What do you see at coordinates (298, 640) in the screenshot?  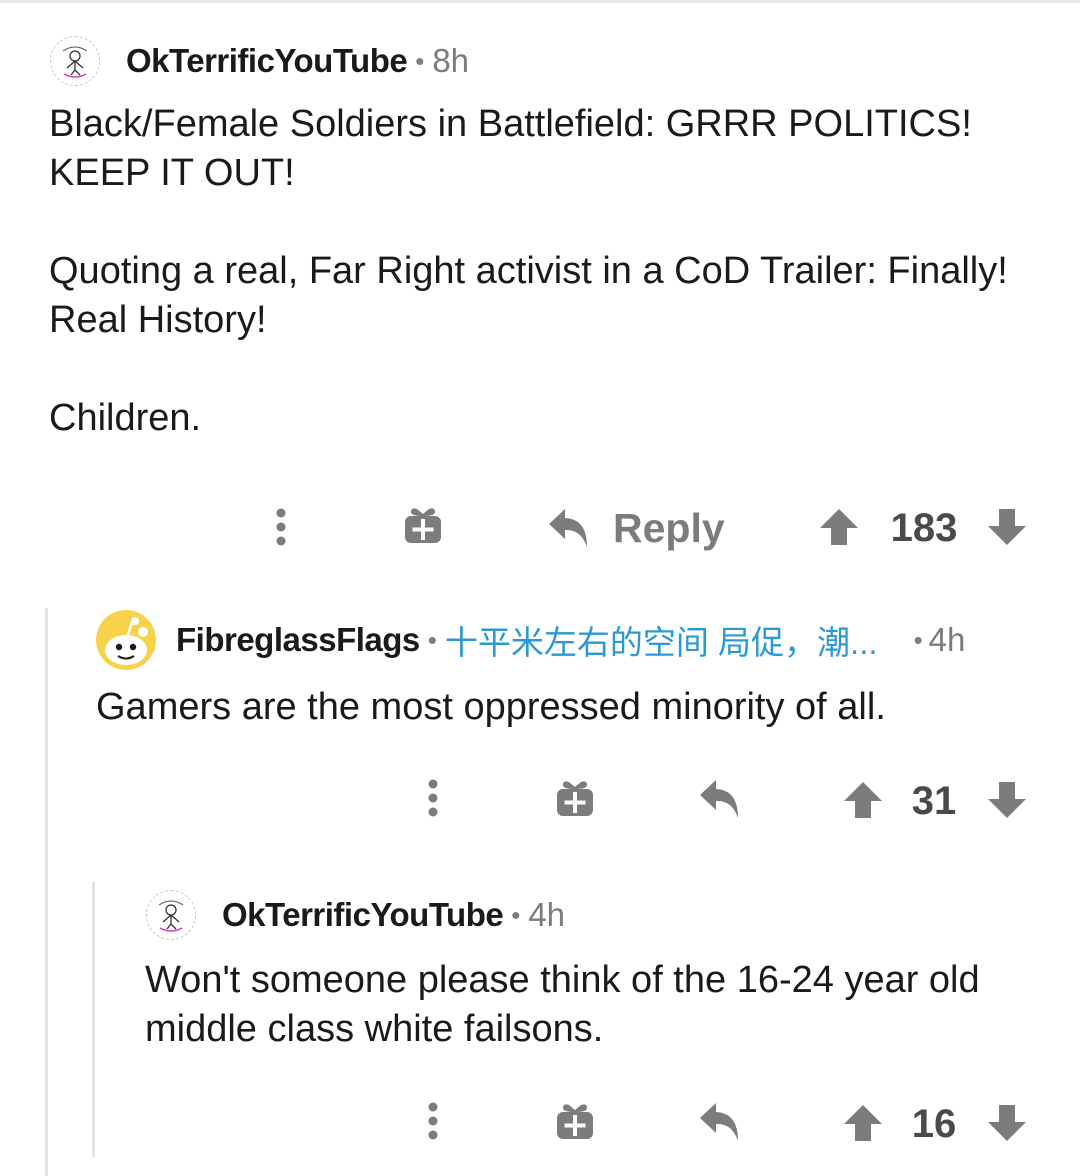 I see `username: FibreglassFlags` at bounding box center [298, 640].